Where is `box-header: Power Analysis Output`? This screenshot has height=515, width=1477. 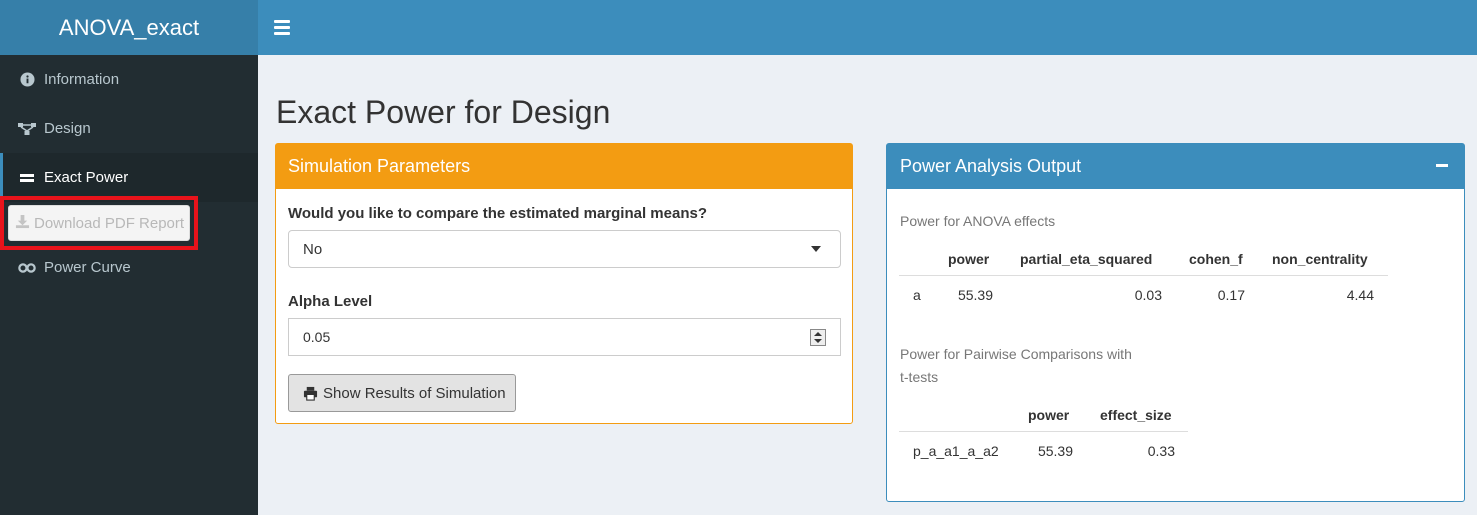
box-header: Power Analysis Output is located at coordinates (1175, 166).